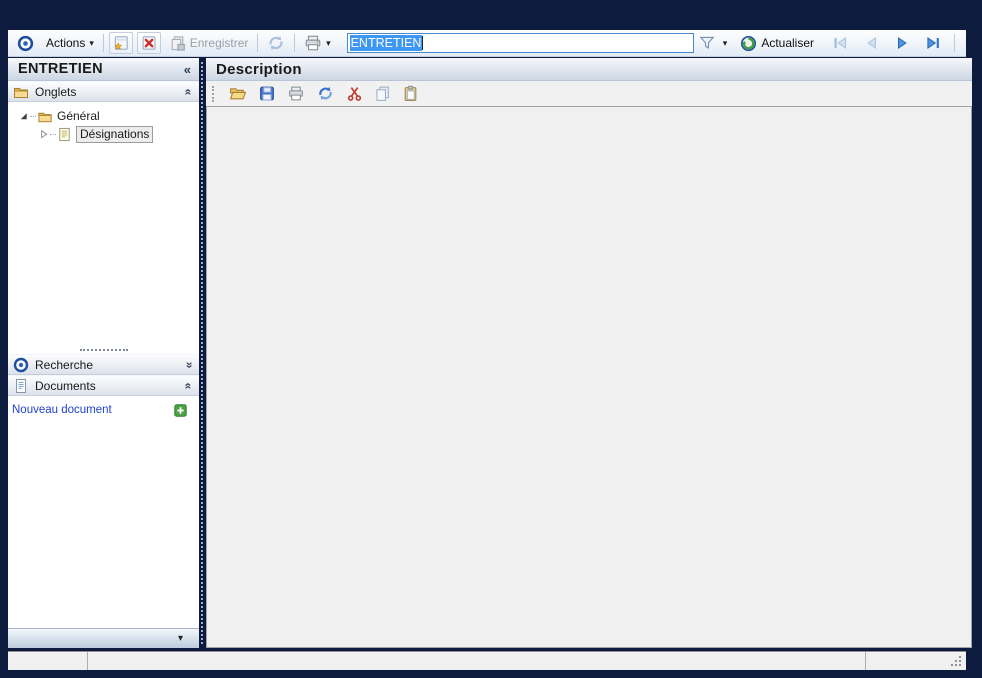  Describe the element at coordinates (103, 638) in the screenshot. I see `sidebar-bottom-bar: ▾` at that location.